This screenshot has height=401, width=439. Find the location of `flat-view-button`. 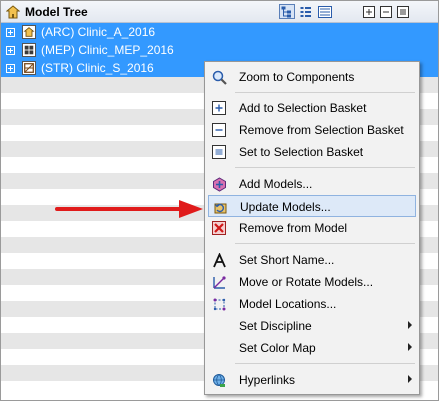

flat-view-button is located at coordinates (306, 11).